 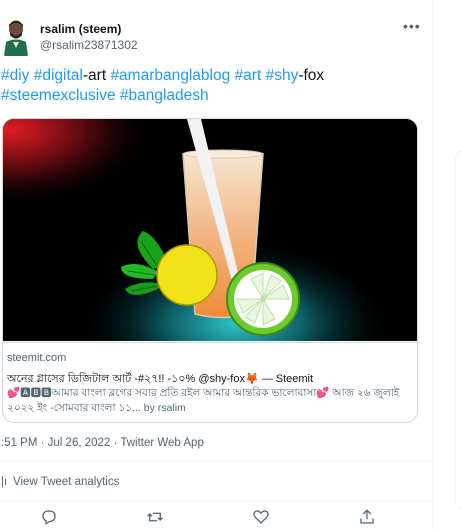 What do you see at coordinates (458, 330) in the screenshot?
I see `sidebar-card-edge` at bounding box center [458, 330].